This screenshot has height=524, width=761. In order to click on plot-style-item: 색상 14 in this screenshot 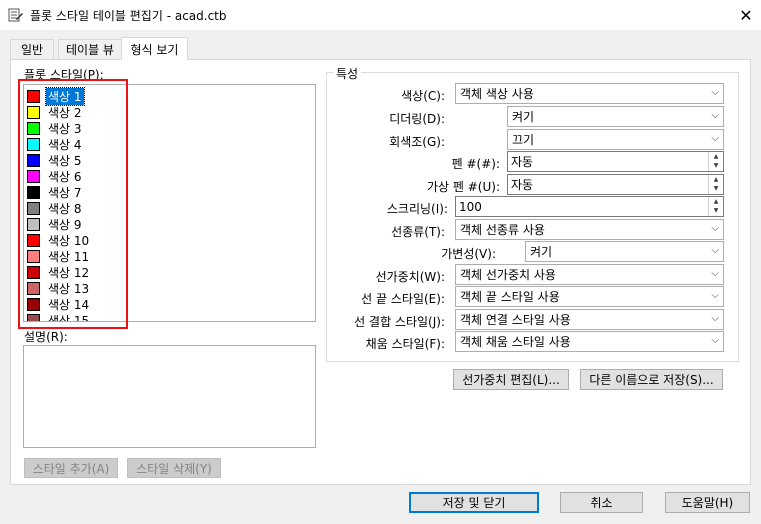, I will do `click(59, 304)`.